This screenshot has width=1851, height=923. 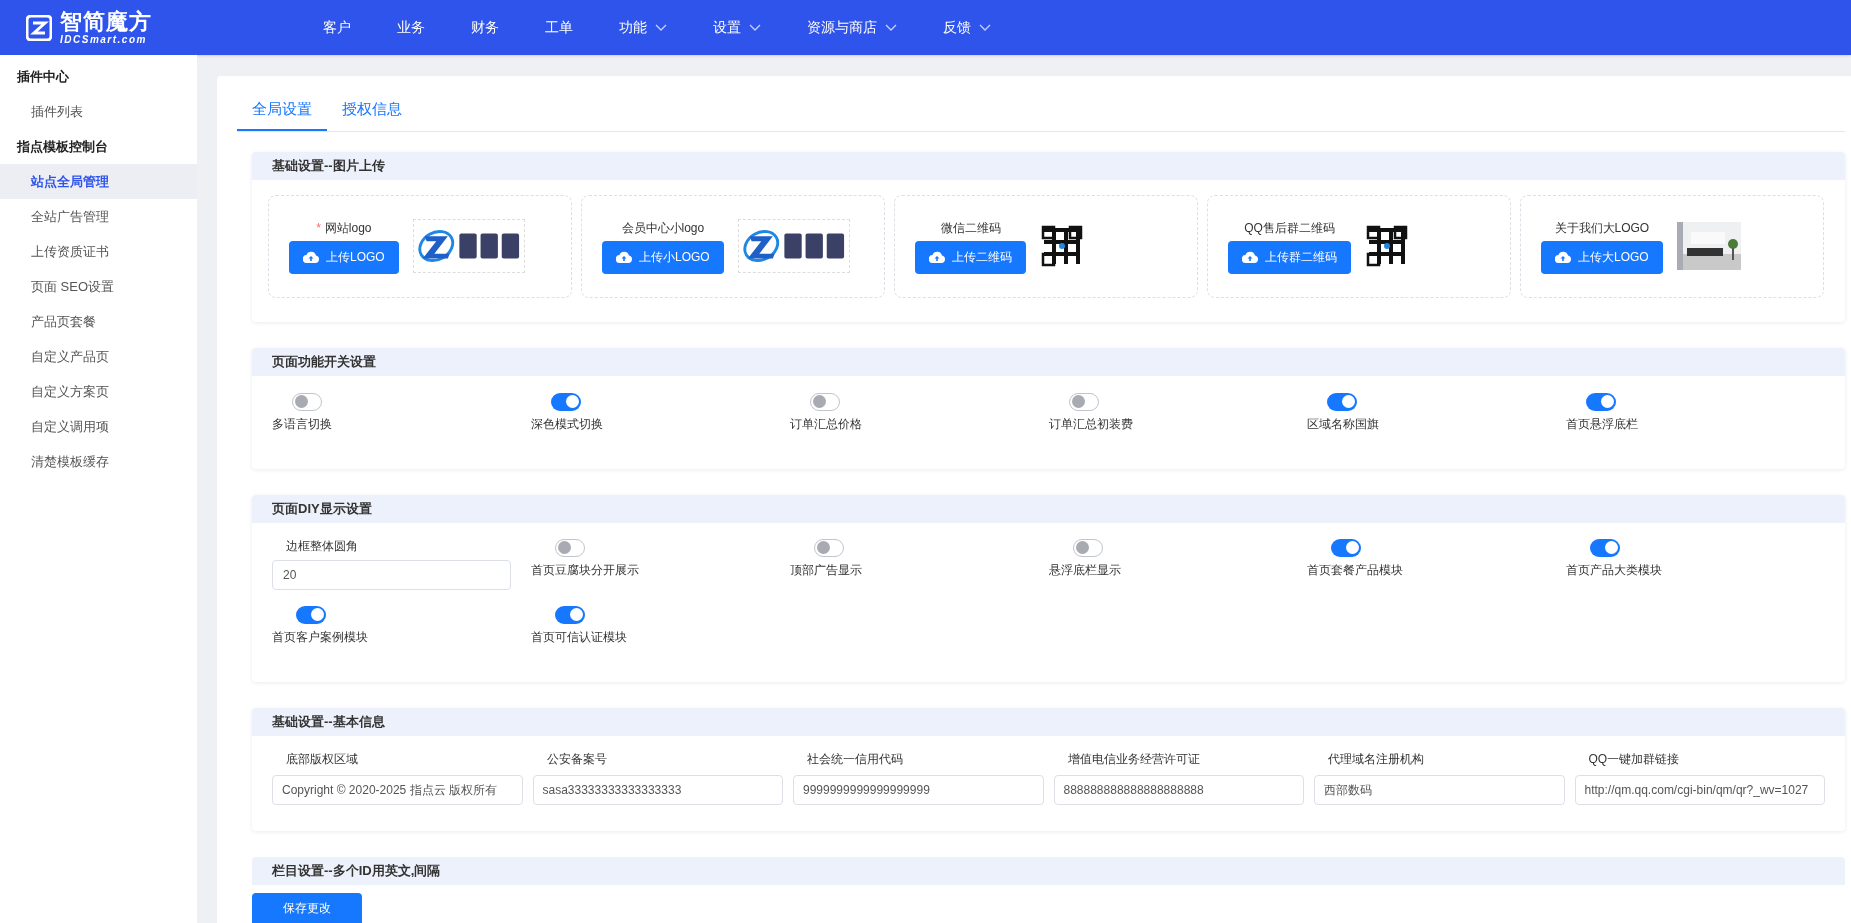 What do you see at coordinates (372, 114) in the screenshot?
I see `tab: 授权信息` at bounding box center [372, 114].